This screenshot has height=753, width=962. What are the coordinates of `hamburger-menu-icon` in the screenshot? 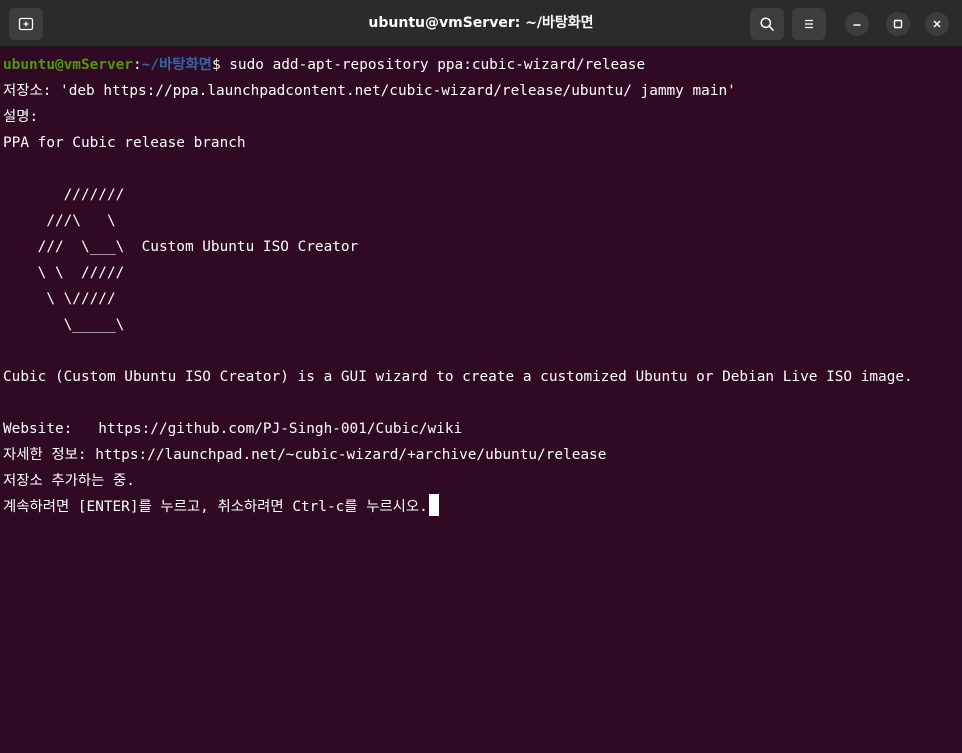 It's located at (809, 24).